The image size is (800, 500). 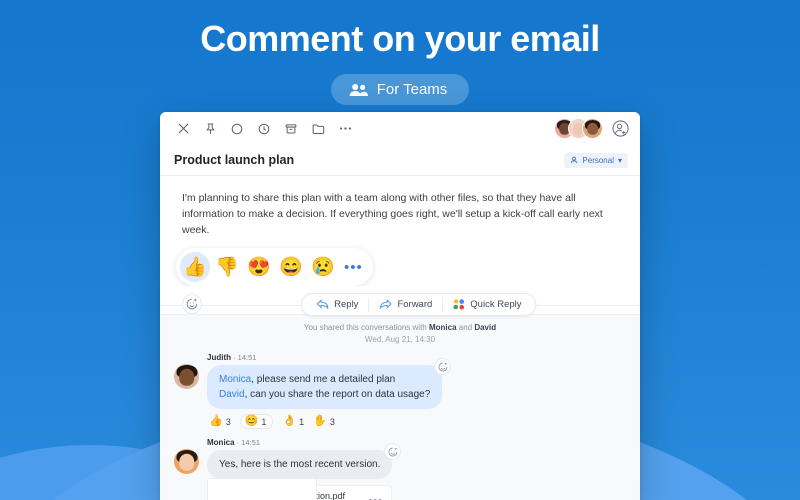 What do you see at coordinates (620, 129) in the screenshot?
I see `add-person-icon` at bounding box center [620, 129].